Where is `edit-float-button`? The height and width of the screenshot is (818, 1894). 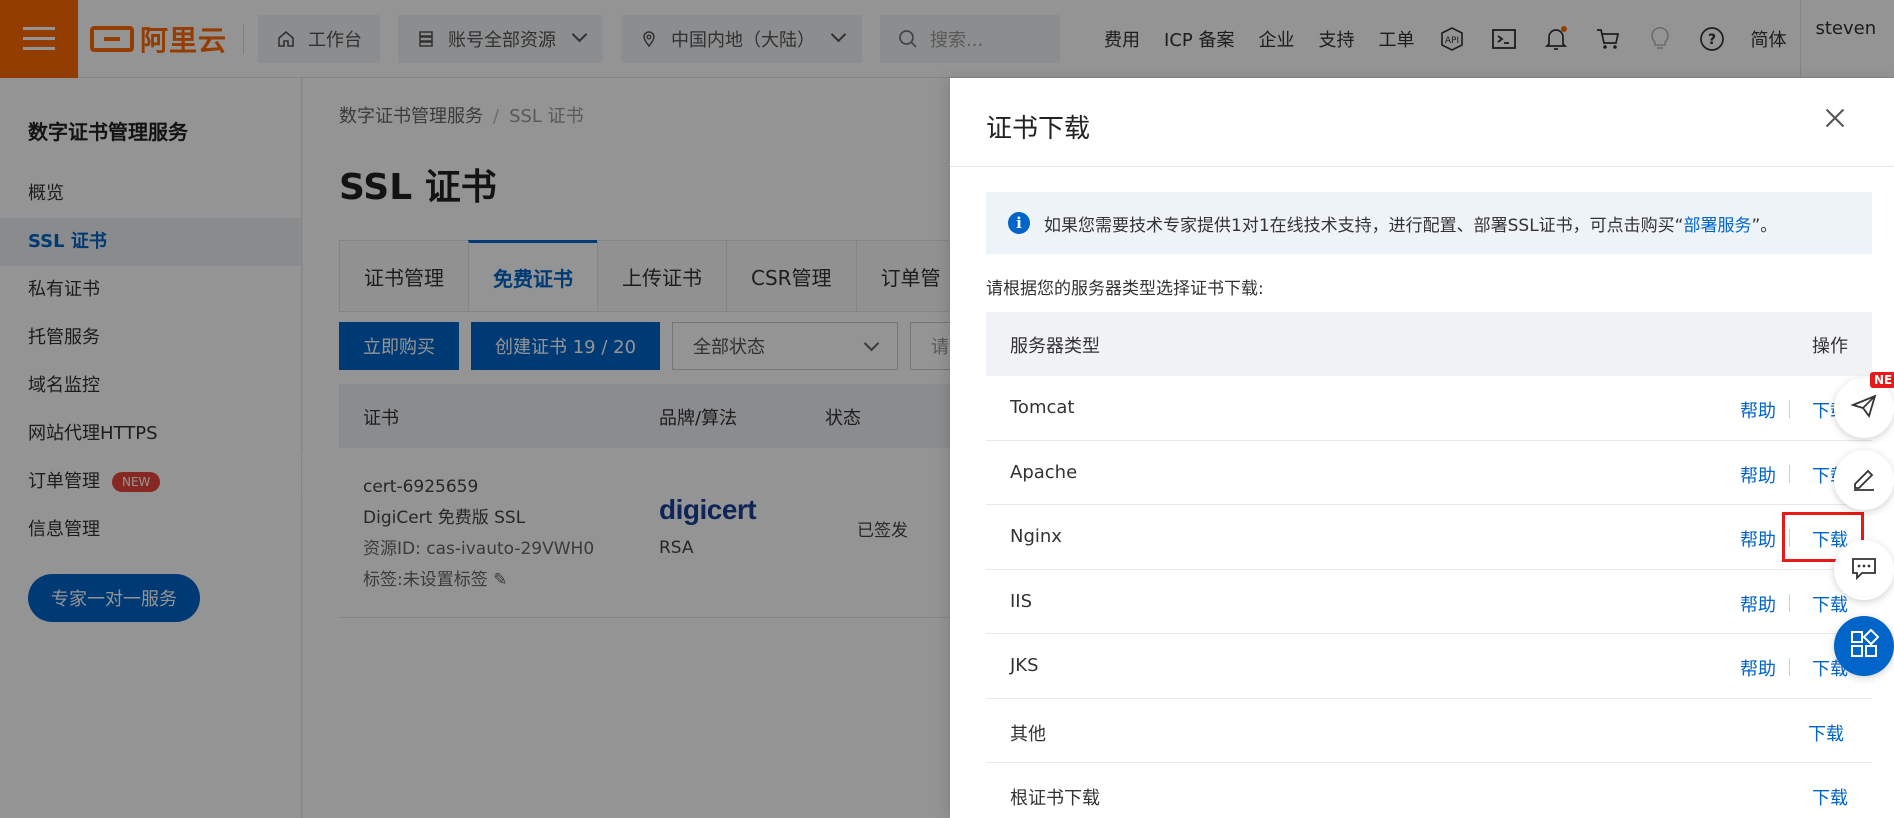
edit-float-button is located at coordinates (1864, 480).